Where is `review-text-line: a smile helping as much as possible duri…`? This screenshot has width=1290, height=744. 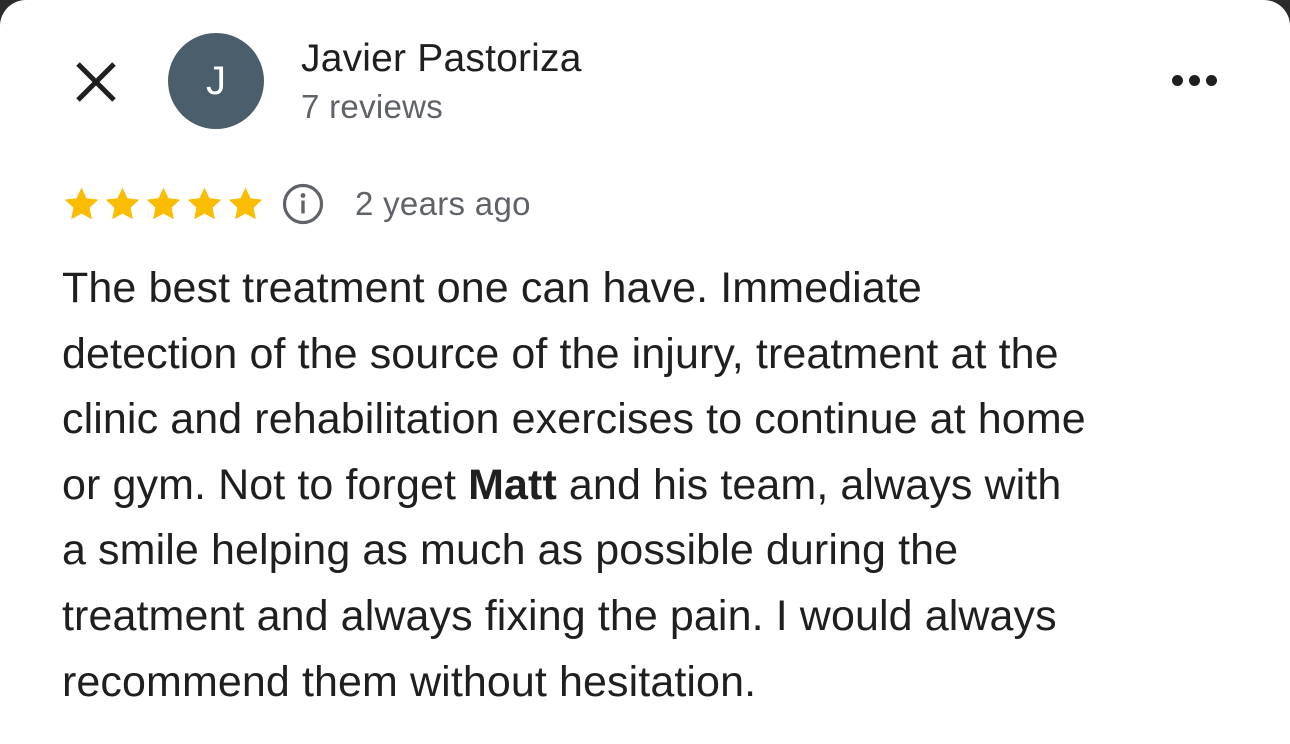
review-text-line: a smile helping as much as possible duri… is located at coordinates (652, 551).